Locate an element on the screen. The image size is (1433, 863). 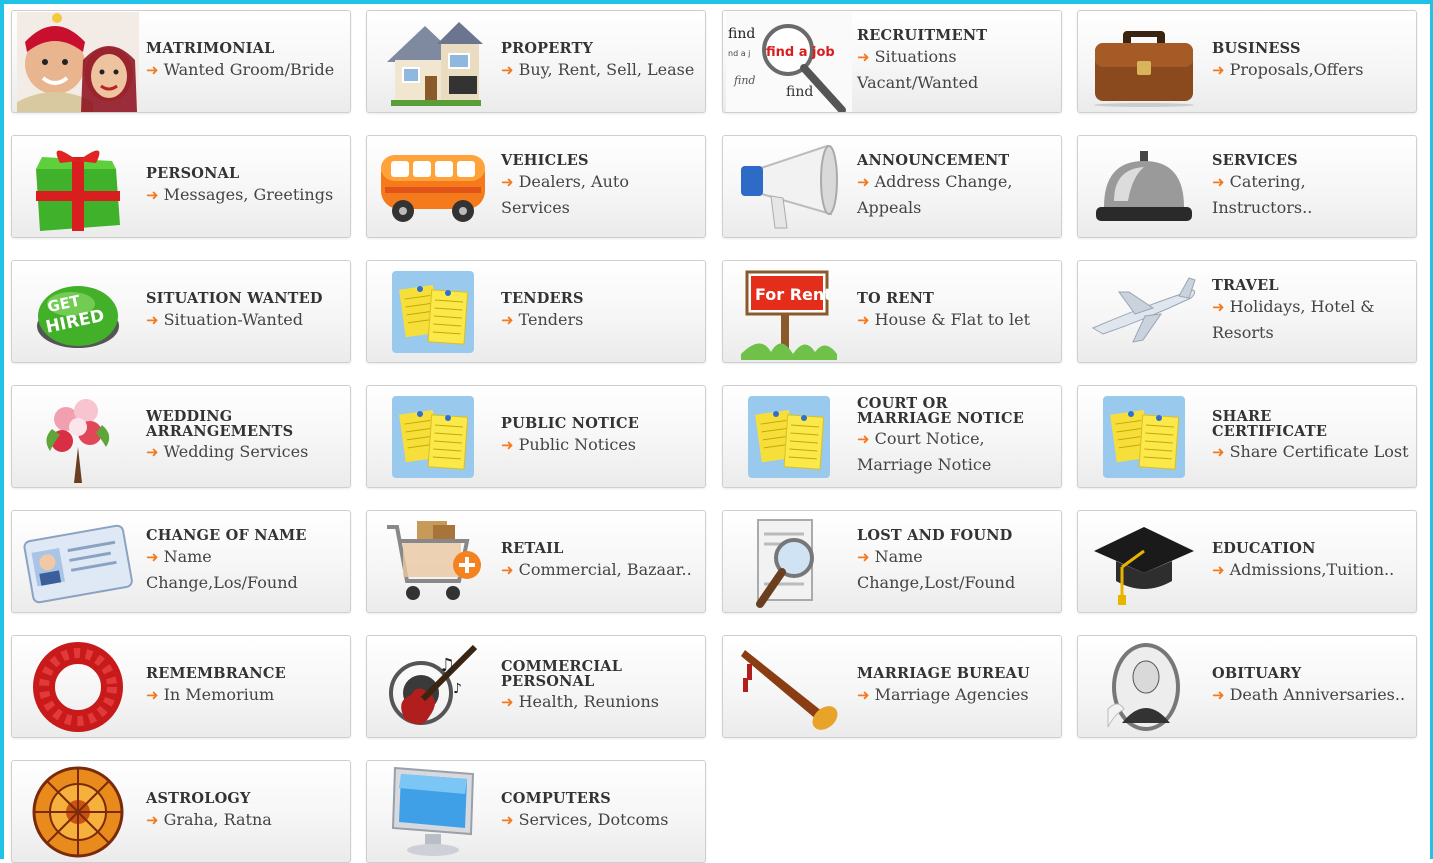
category-card-announcement: ANNOUNCEMENT ➜ Address Change, Appeals is located at coordinates (892, 186).